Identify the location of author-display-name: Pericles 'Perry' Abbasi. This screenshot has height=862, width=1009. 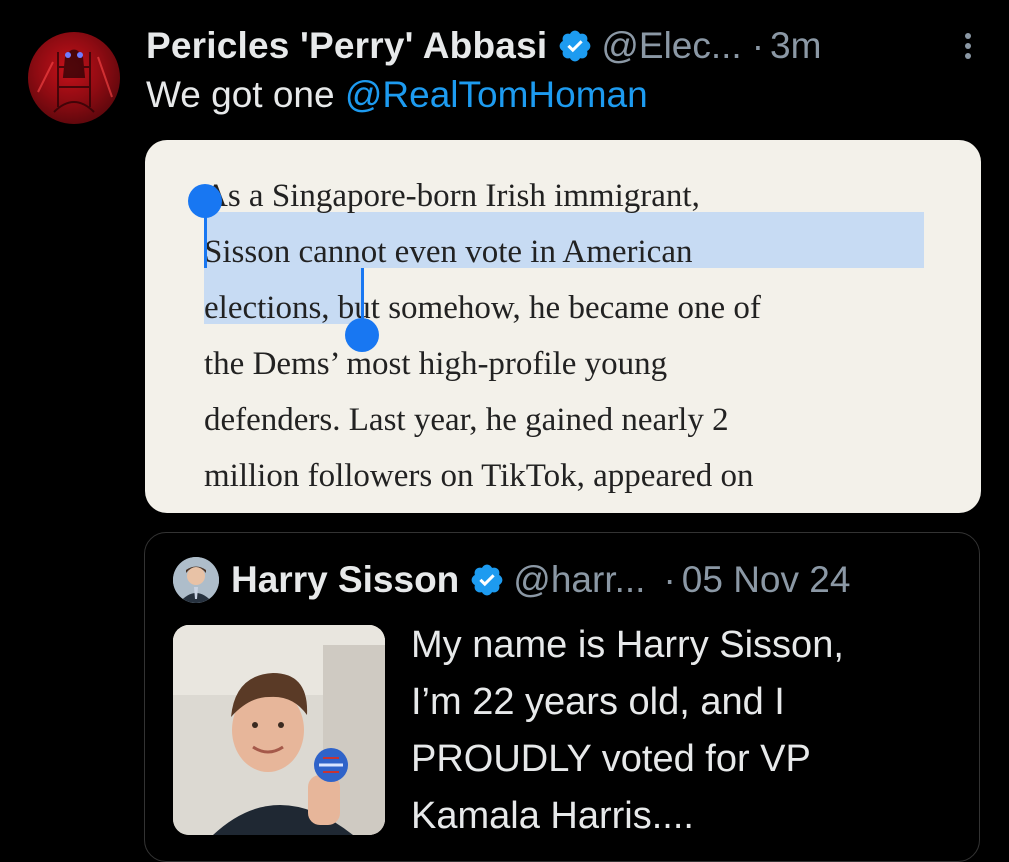
(346, 46).